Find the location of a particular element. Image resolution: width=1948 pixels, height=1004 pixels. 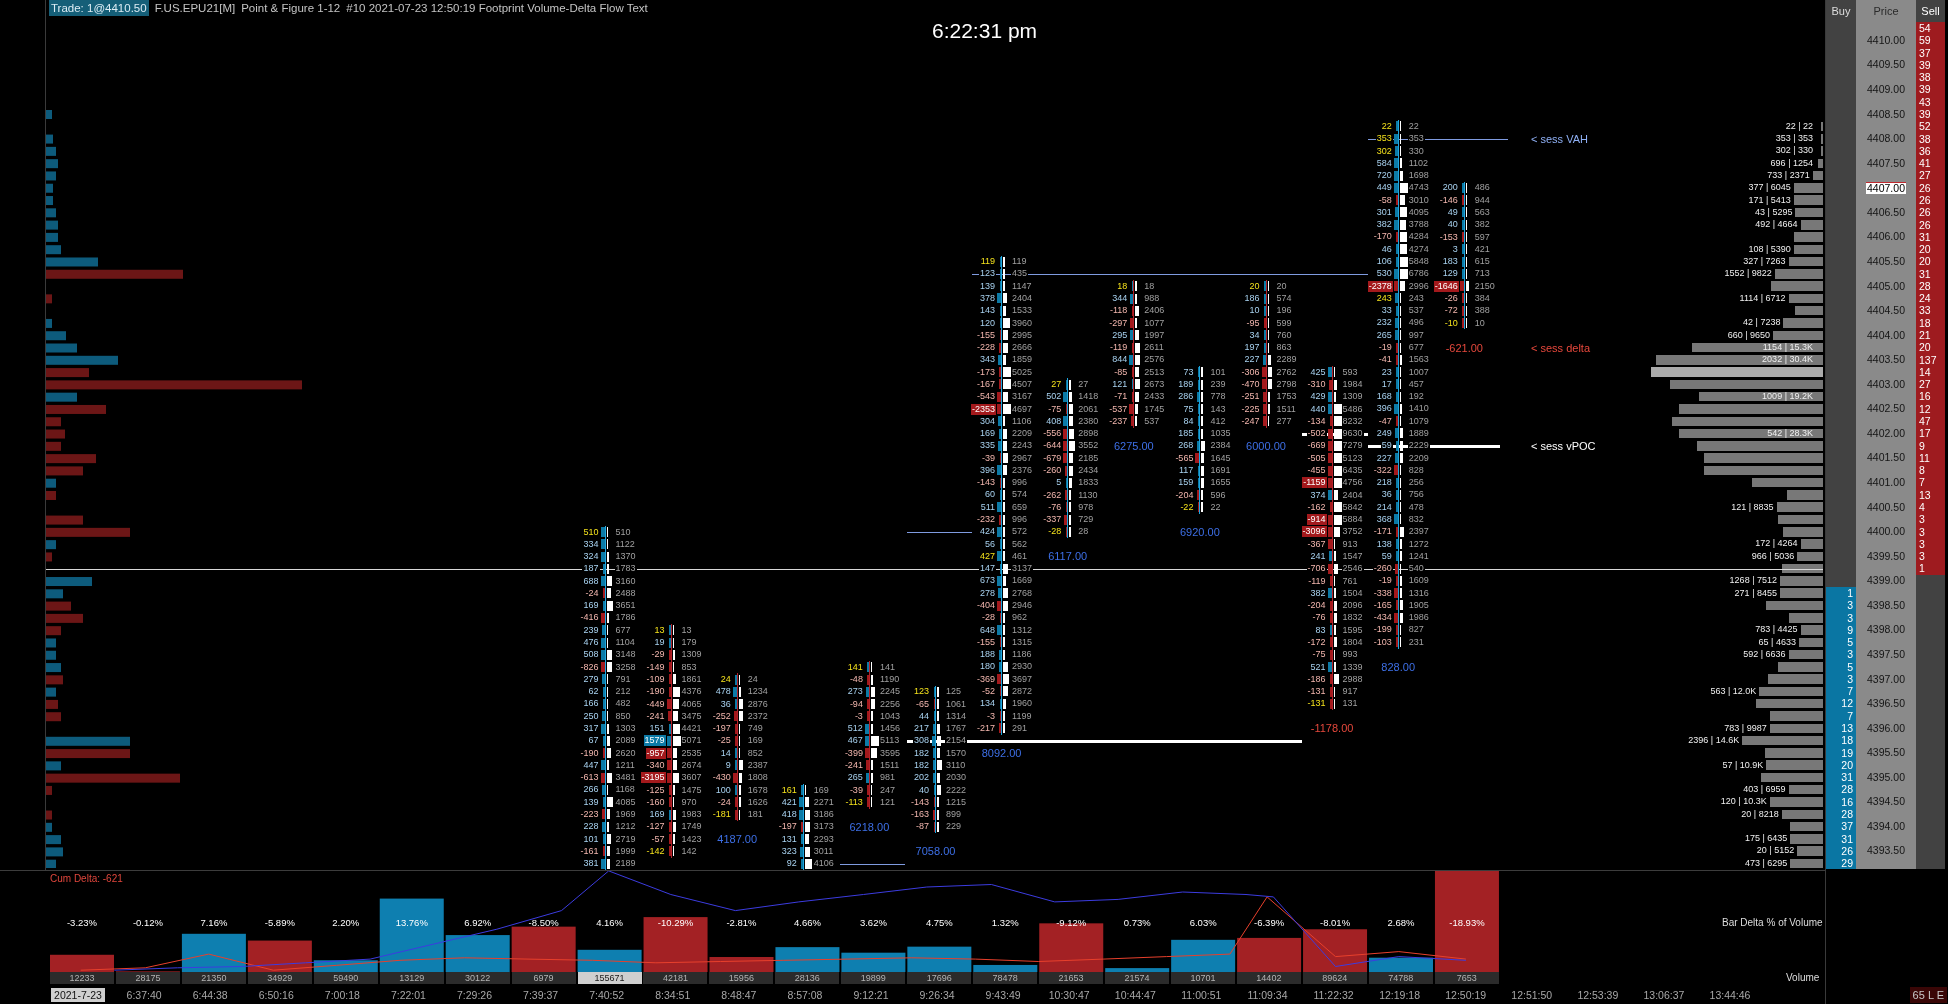

delta-value: -95 is located at coordinates (1253, 323).